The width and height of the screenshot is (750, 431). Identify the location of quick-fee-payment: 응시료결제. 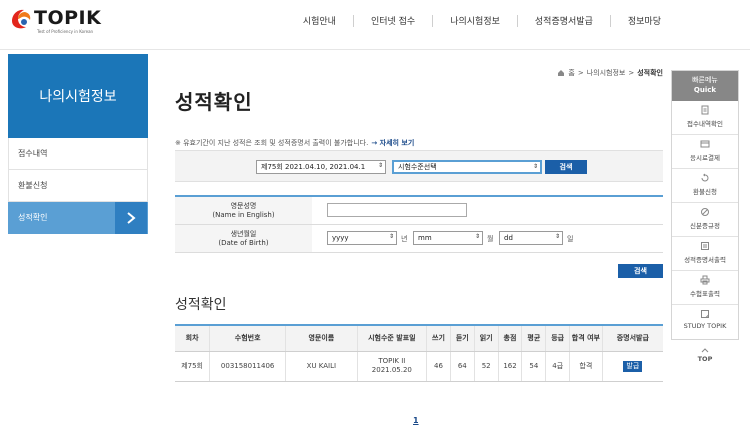
(705, 152).